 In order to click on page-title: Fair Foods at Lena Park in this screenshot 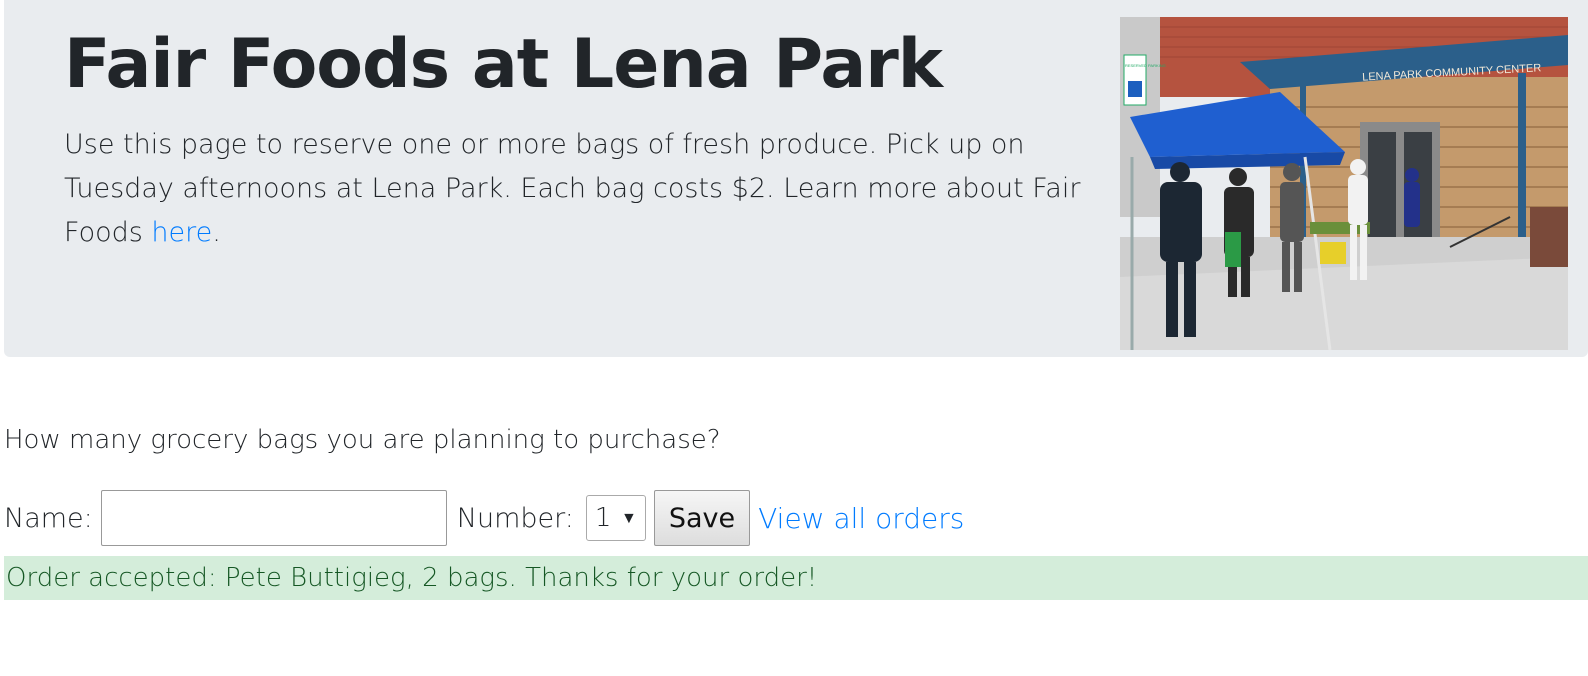, I will do `click(503, 64)`.